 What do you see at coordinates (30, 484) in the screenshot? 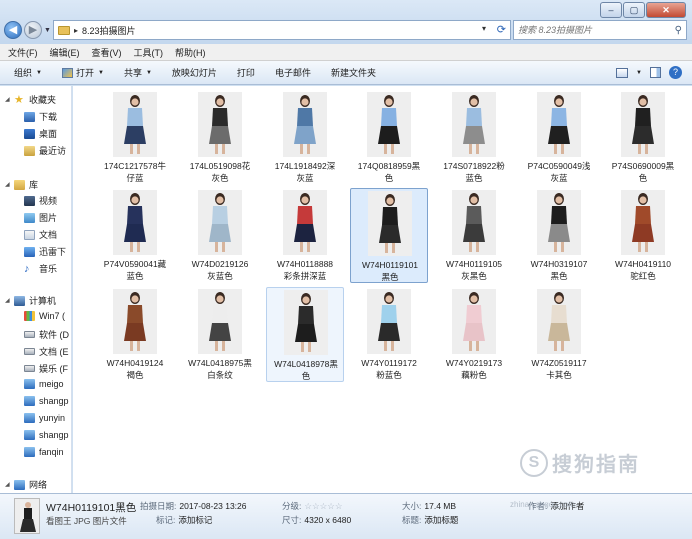
I see `sidebar-network: 网络` at bounding box center [30, 484].